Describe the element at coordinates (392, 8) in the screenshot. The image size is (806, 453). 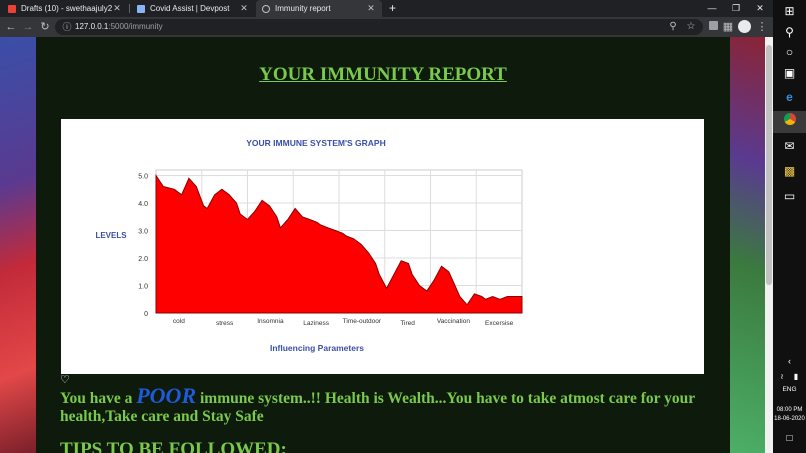
I see `new-tab-button: +` at that location.